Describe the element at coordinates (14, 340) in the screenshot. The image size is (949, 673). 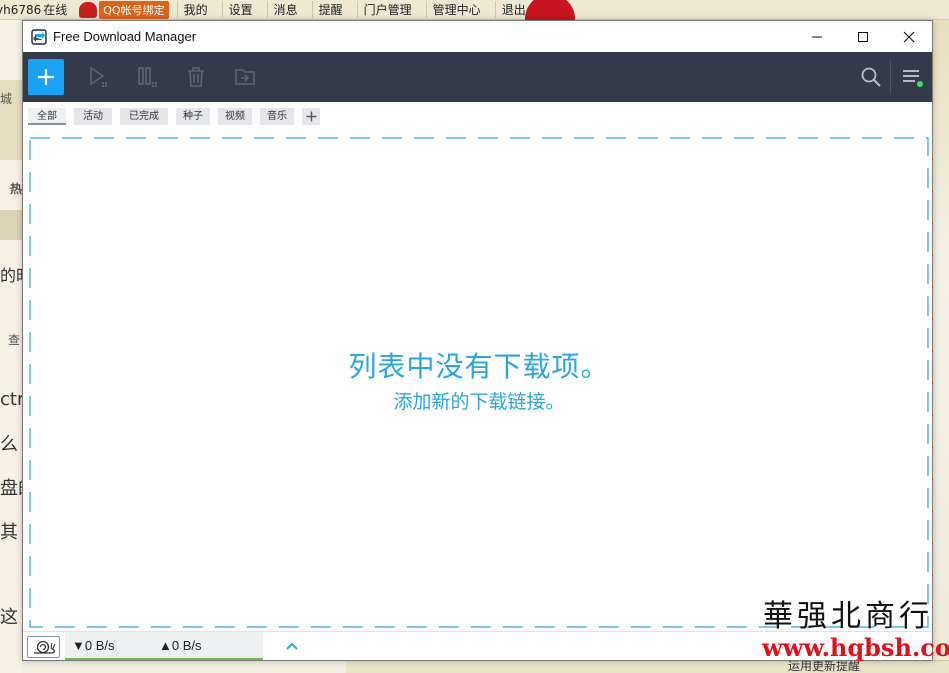
I see `bg-fragment: 查` at that location.